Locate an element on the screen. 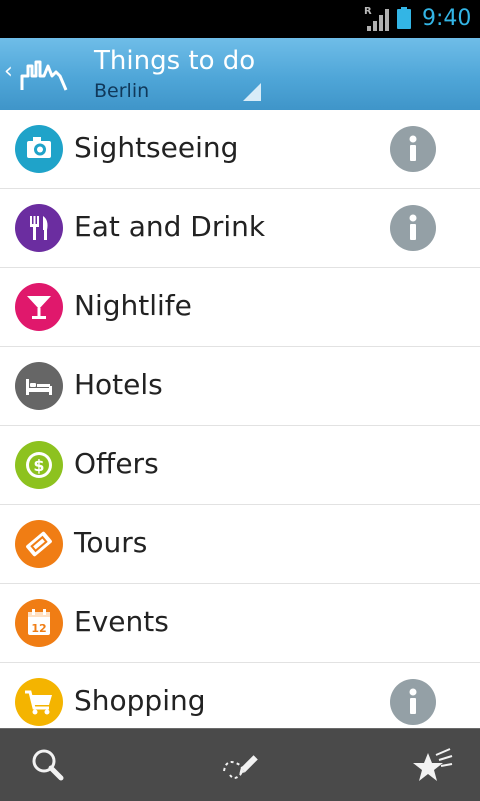  list-item-label: Sightseeing is located at coordinates (156, 147).